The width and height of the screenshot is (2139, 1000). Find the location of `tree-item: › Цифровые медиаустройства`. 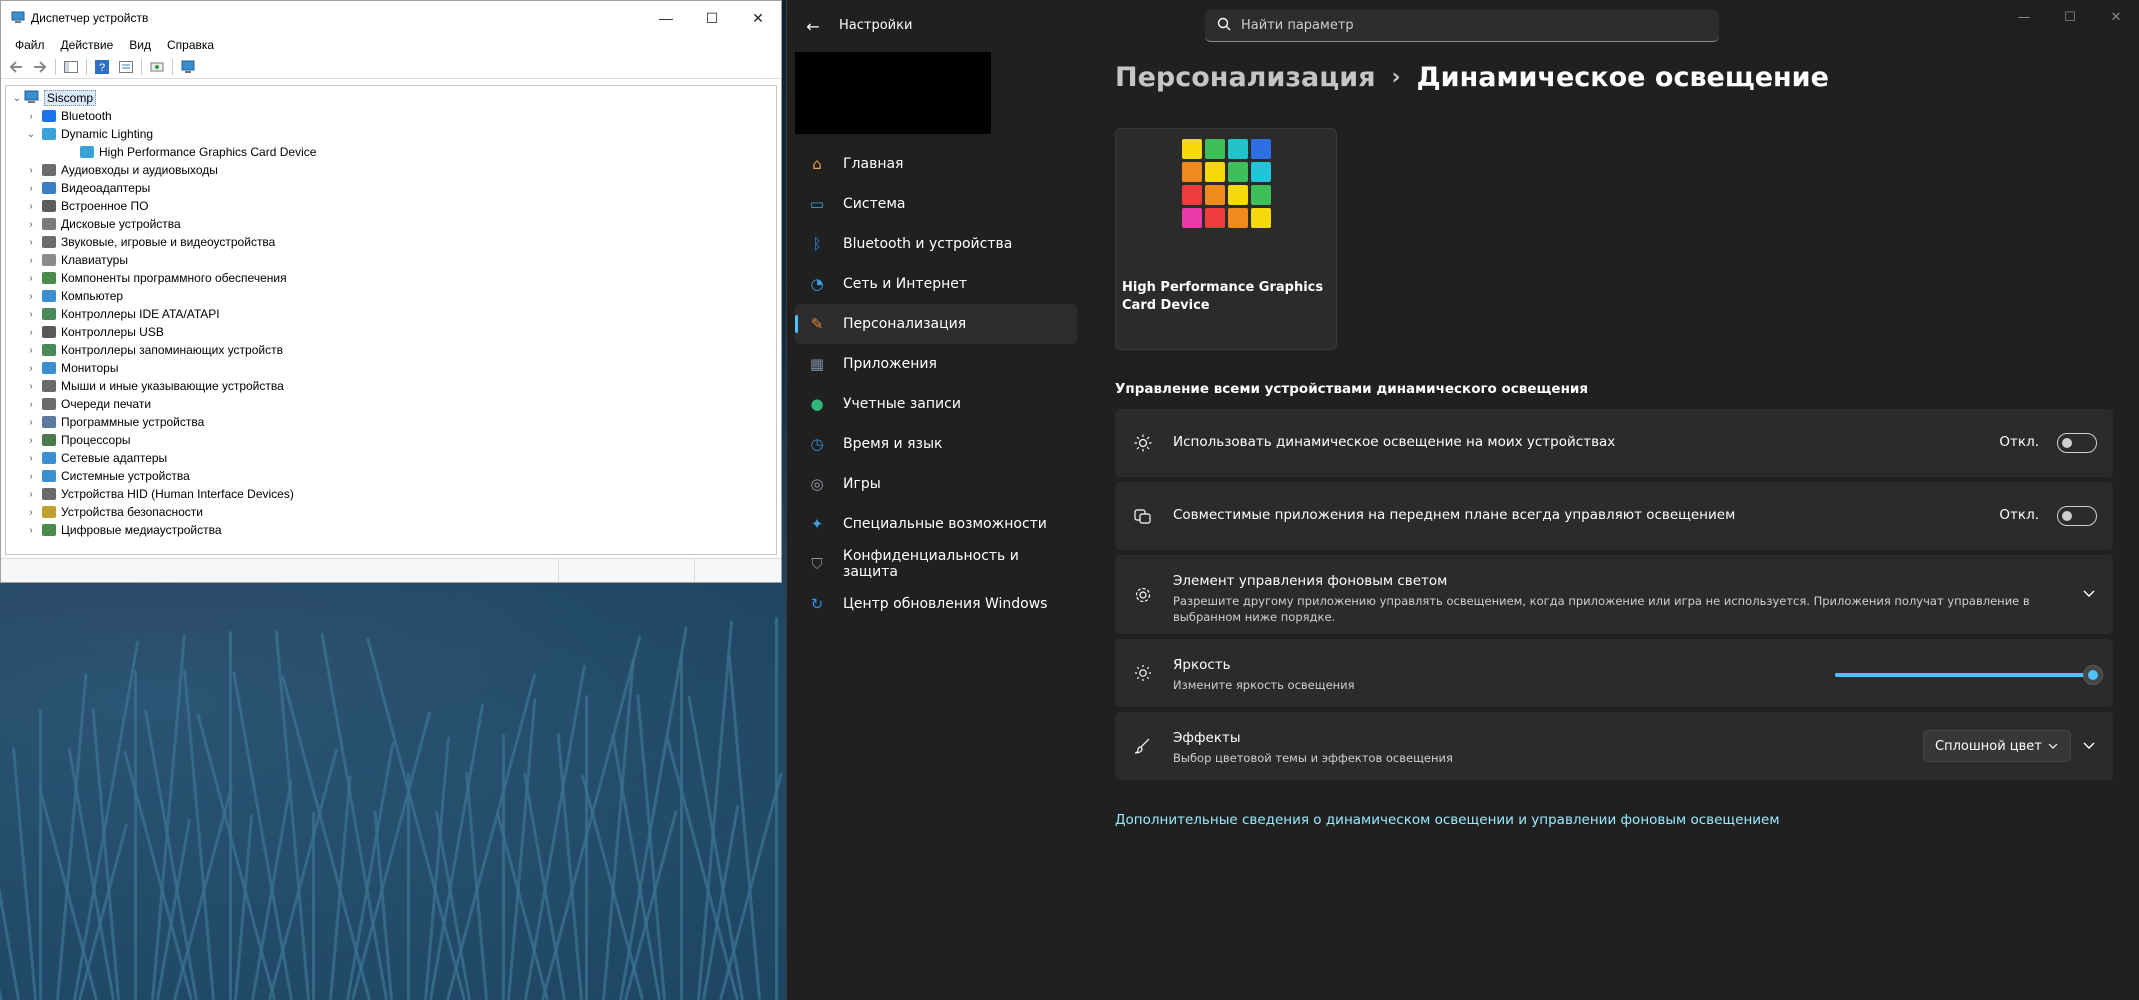

tree-item: › Цифровые медиаустройства is located at coordinates (122, 530).